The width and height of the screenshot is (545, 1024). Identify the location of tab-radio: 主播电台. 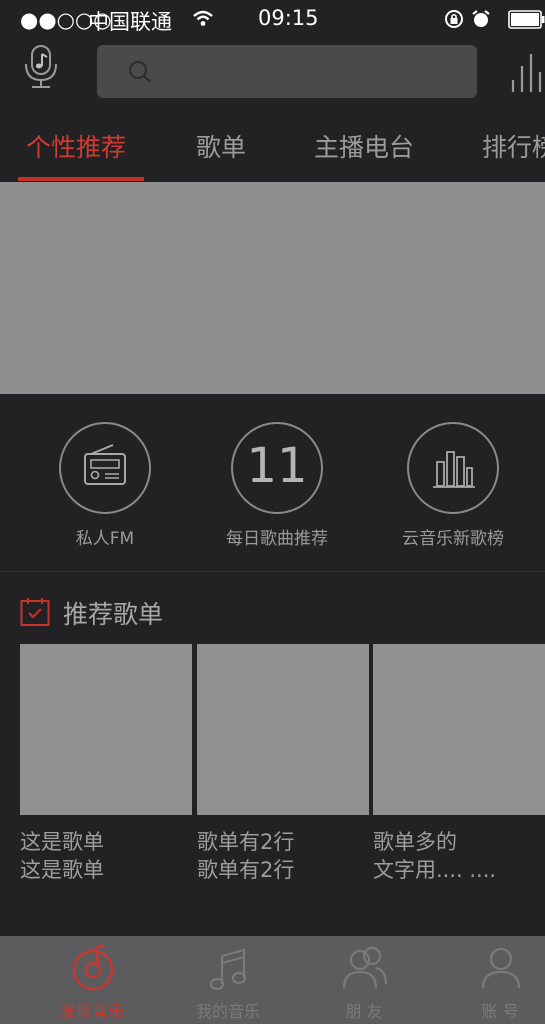
(364, 146).